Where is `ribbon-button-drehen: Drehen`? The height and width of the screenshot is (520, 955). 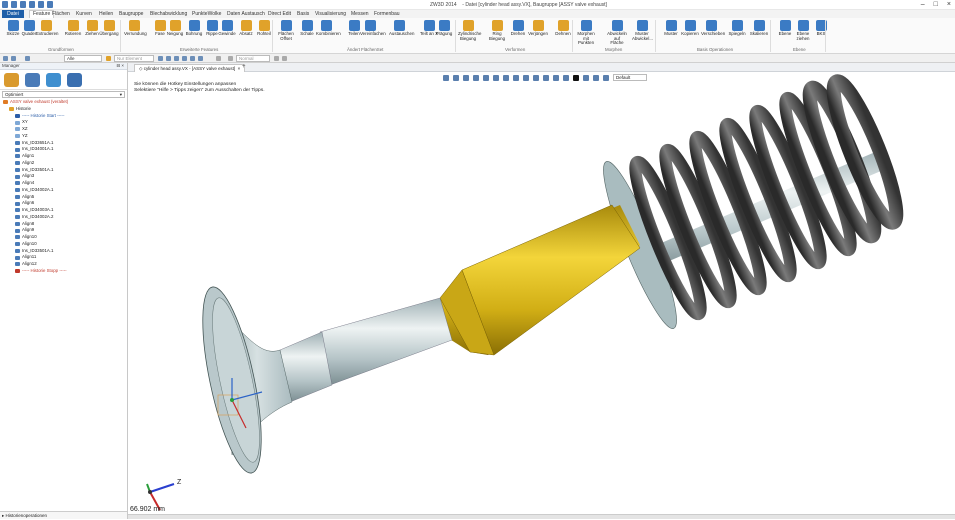
ribbon-button-drehen: Drehen is located at coordinates (518, 28).